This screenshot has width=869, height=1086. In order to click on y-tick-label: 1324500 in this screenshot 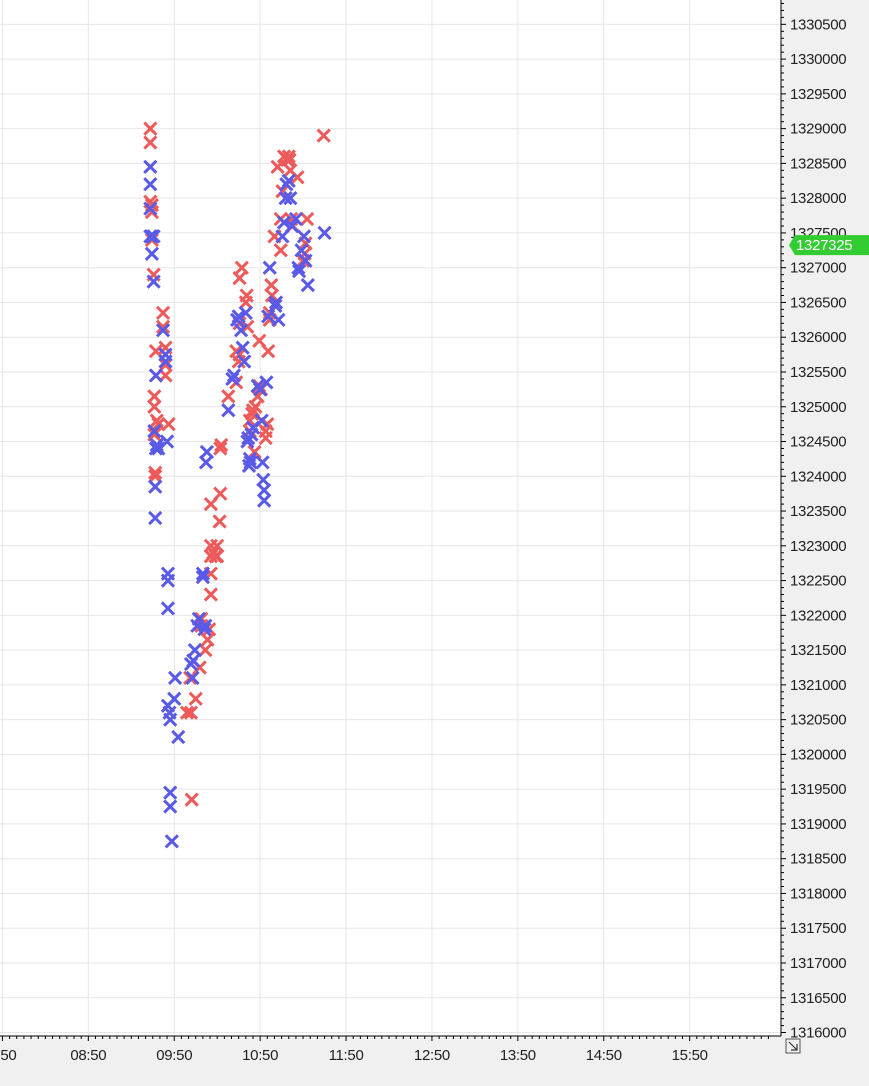, I will do `click(818, 442)`.